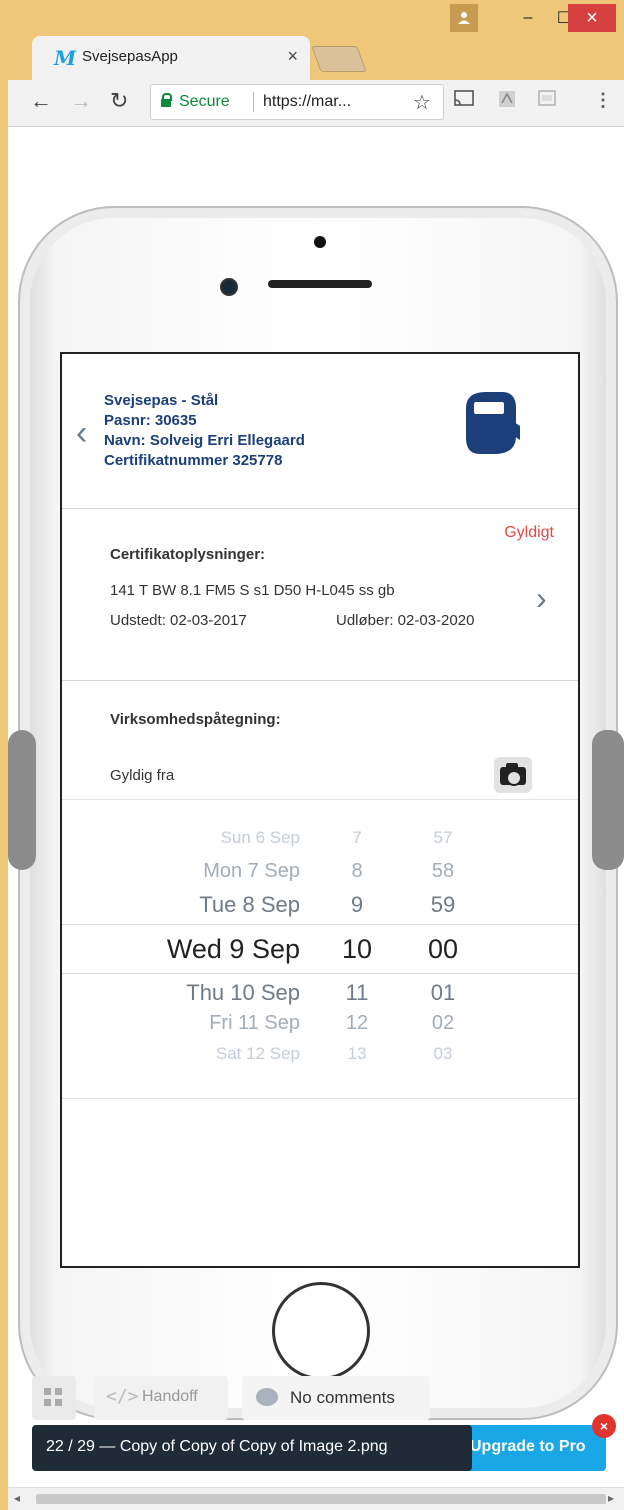  I want to click on handoff-label: Handoff, so click(170, 1396).